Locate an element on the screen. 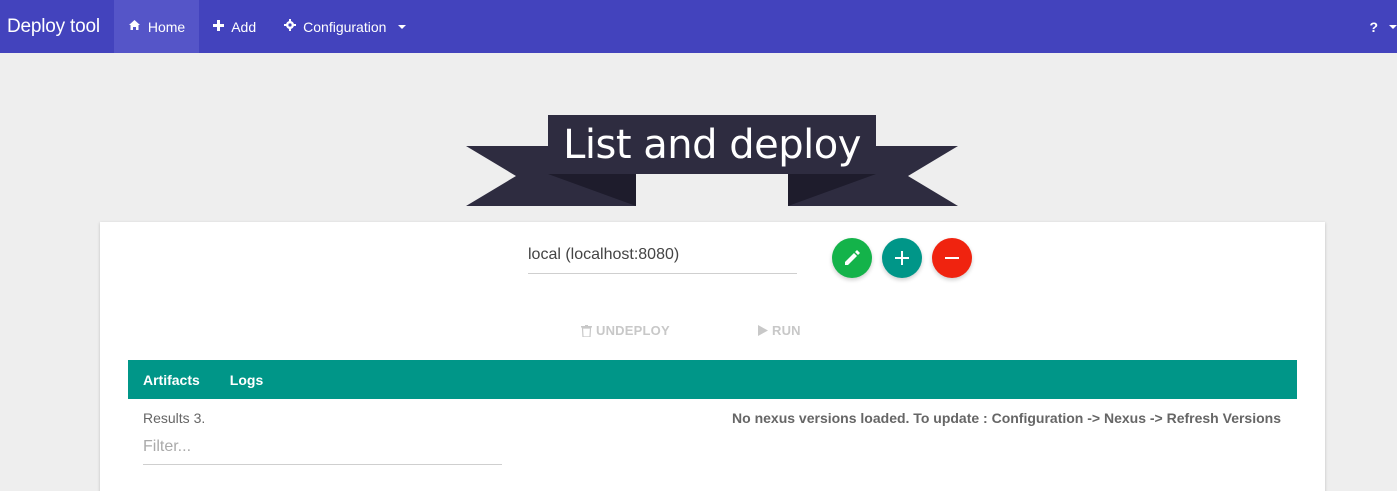 The image size is (1397, 491). environment-select: local (localhost:8080) is located at coordinates (662, 255).